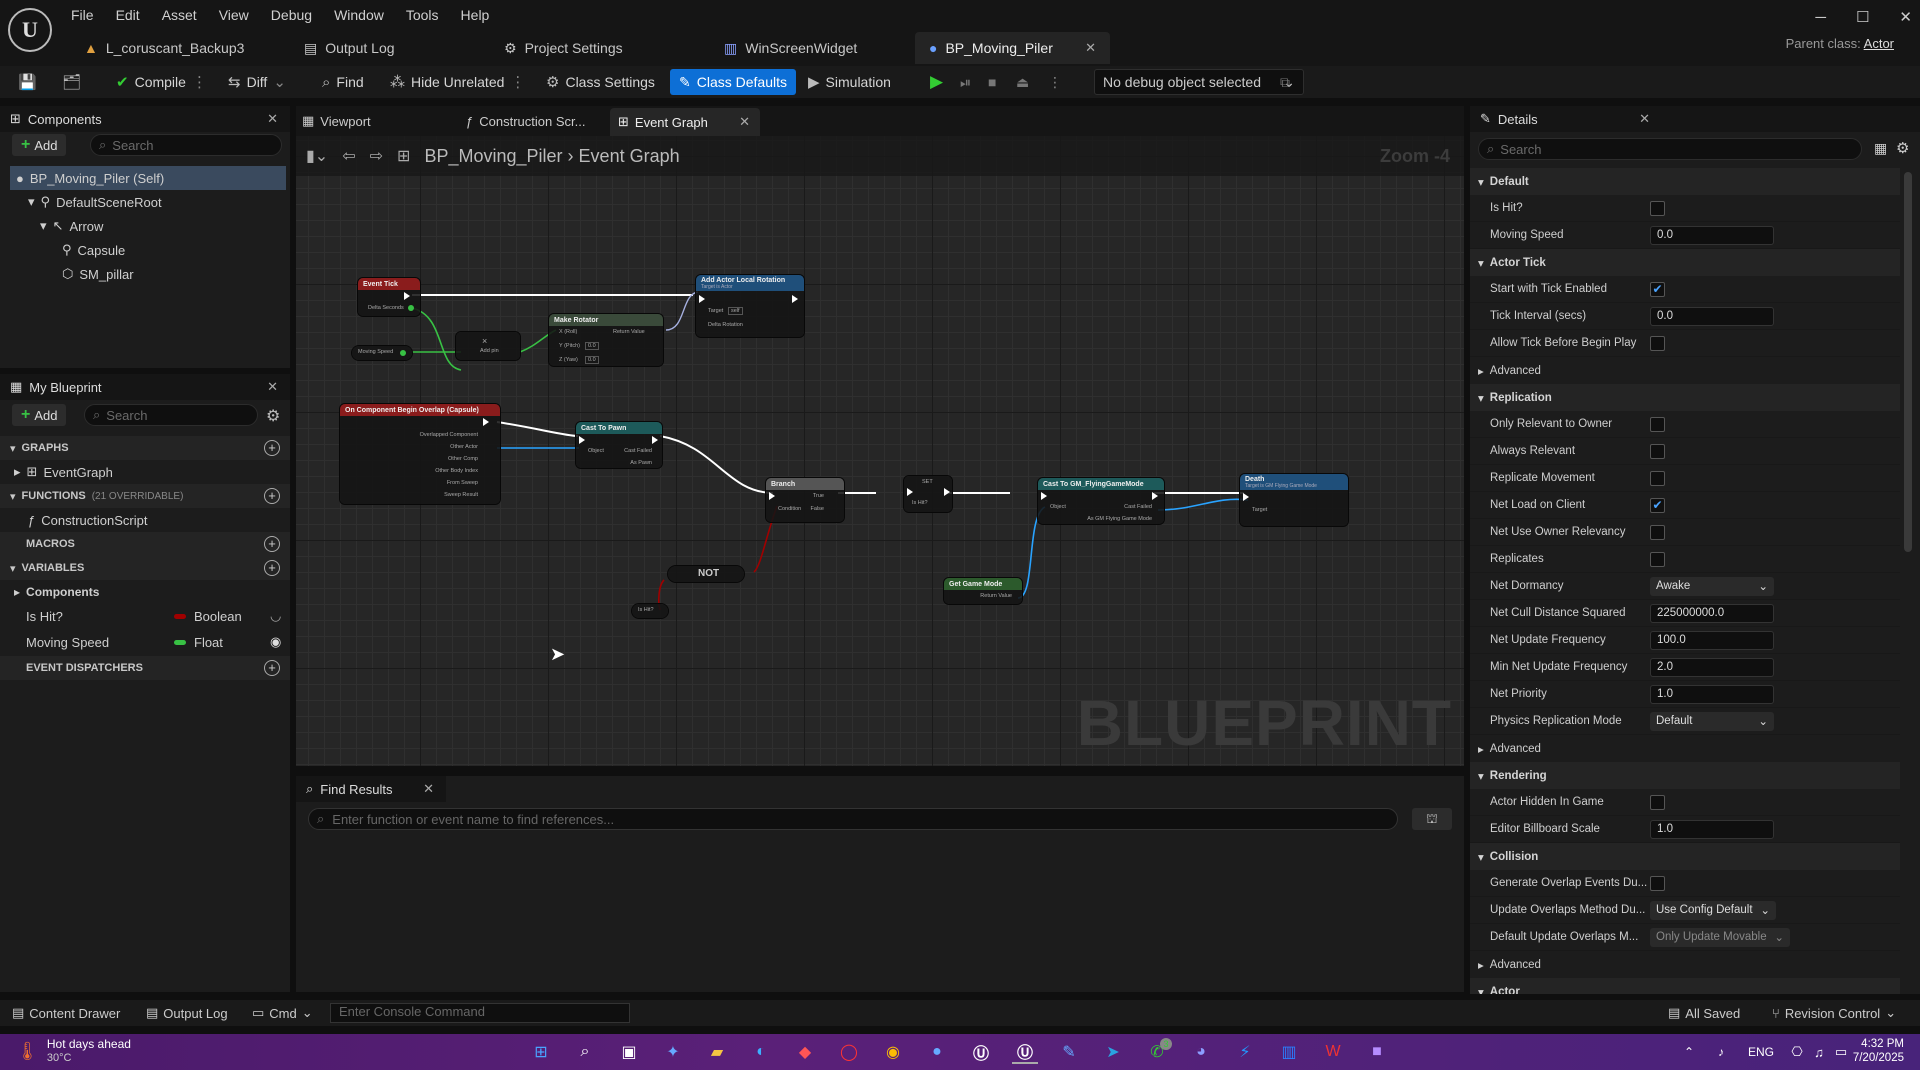 Image resolution: width=1920 pixels, height=1070 pixels. I want to click on tab-viewport: ▦ Viewport, so click(336, 121).